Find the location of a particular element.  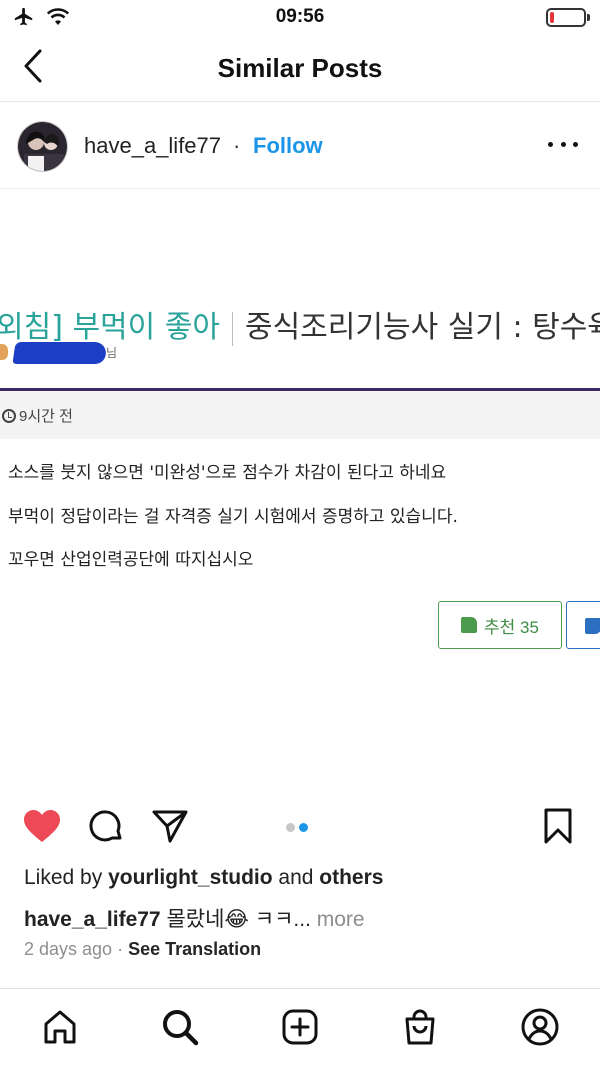

save-button is located at coordinates (558, 828).